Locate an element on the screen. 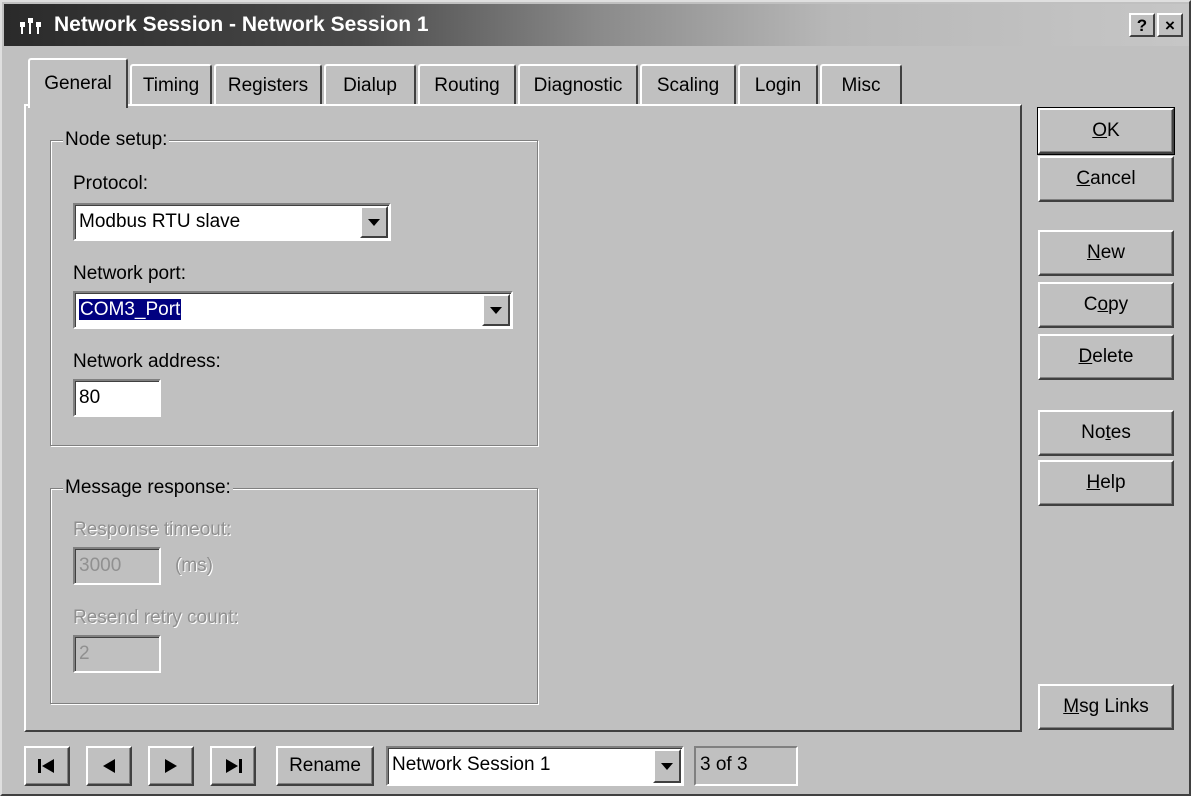 The height and width of the screenshot is (796, 1191). network-address-label: Network address: is located at coordinates (147, 361).